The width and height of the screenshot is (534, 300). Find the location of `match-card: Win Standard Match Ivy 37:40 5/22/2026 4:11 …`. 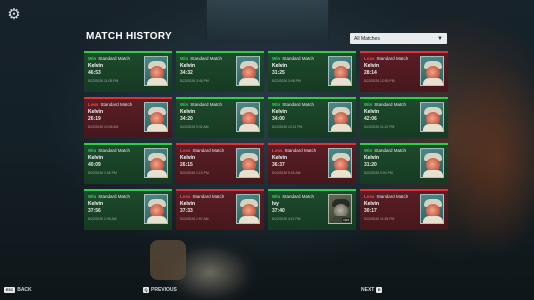

match-card: Win Standard Match Ivy 37:40 5/22/2026 4:11 … is located at coordinates (312, 209).